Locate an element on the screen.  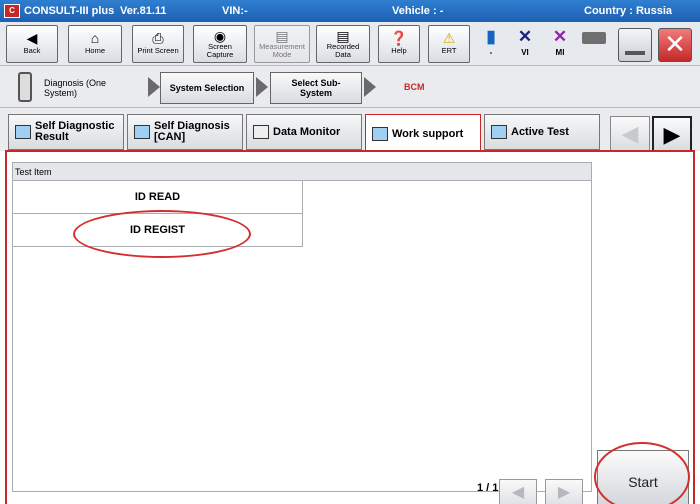
minimize-icon is located at coordinates (635, 53).